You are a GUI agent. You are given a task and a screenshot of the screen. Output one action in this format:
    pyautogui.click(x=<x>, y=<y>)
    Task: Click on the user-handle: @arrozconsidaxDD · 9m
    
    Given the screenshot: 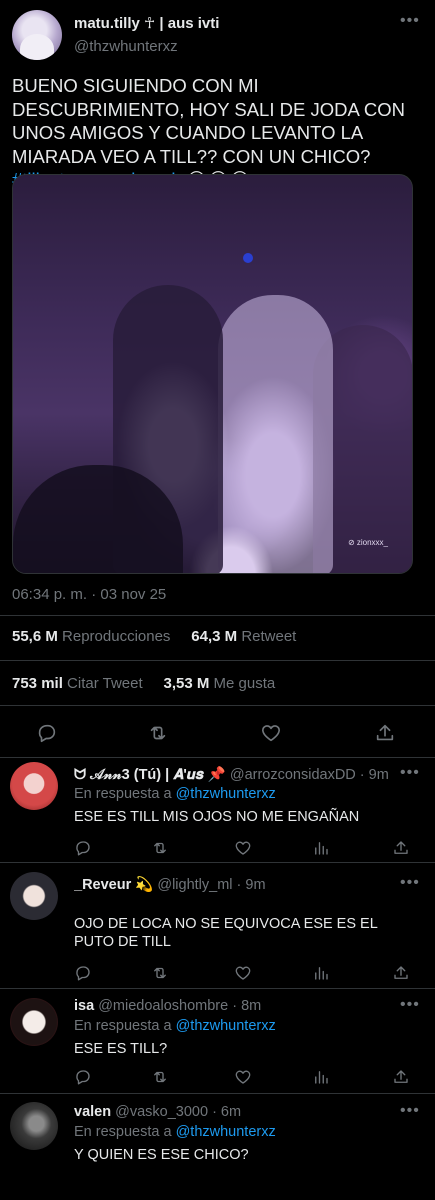 What is the action you would take?
    pyautogui.click(x=309, y=775)
    